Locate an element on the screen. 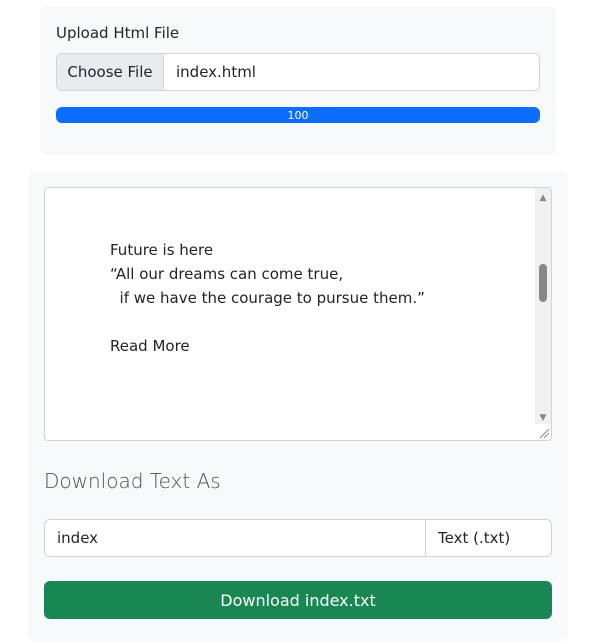  choose-file-button: Choose File is located at coordinates (110, 72).